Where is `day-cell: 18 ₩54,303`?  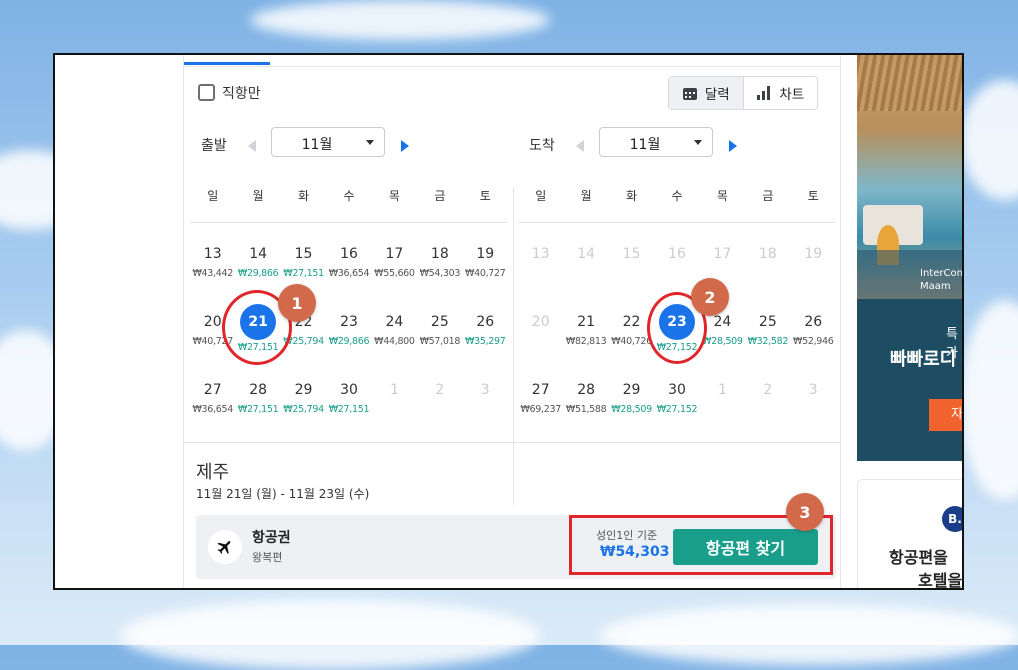
day-cell: 18 ₩54,303 is located at coordinates (439, 262).